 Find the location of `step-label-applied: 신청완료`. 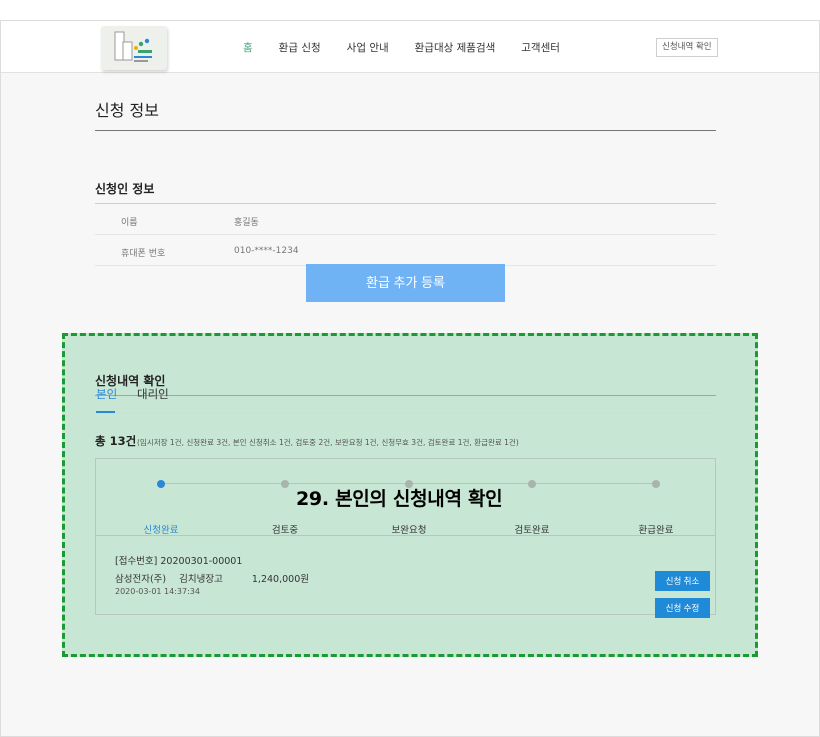

step-label-applied: 신청완료 is located at coordinates (161, 530).